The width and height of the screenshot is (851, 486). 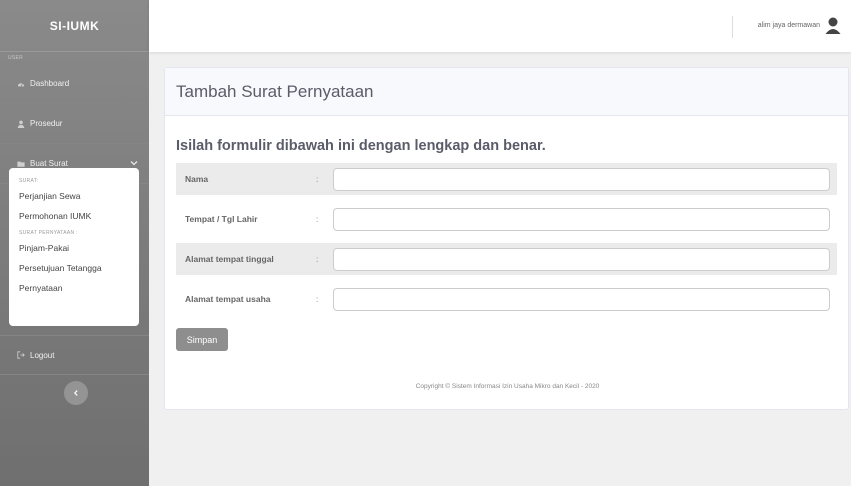 What do you see at coordinates (74, 196) in the screenshot?
I see `submenu-item: Perjanjian Sewa` at bounding box center [74, 196].